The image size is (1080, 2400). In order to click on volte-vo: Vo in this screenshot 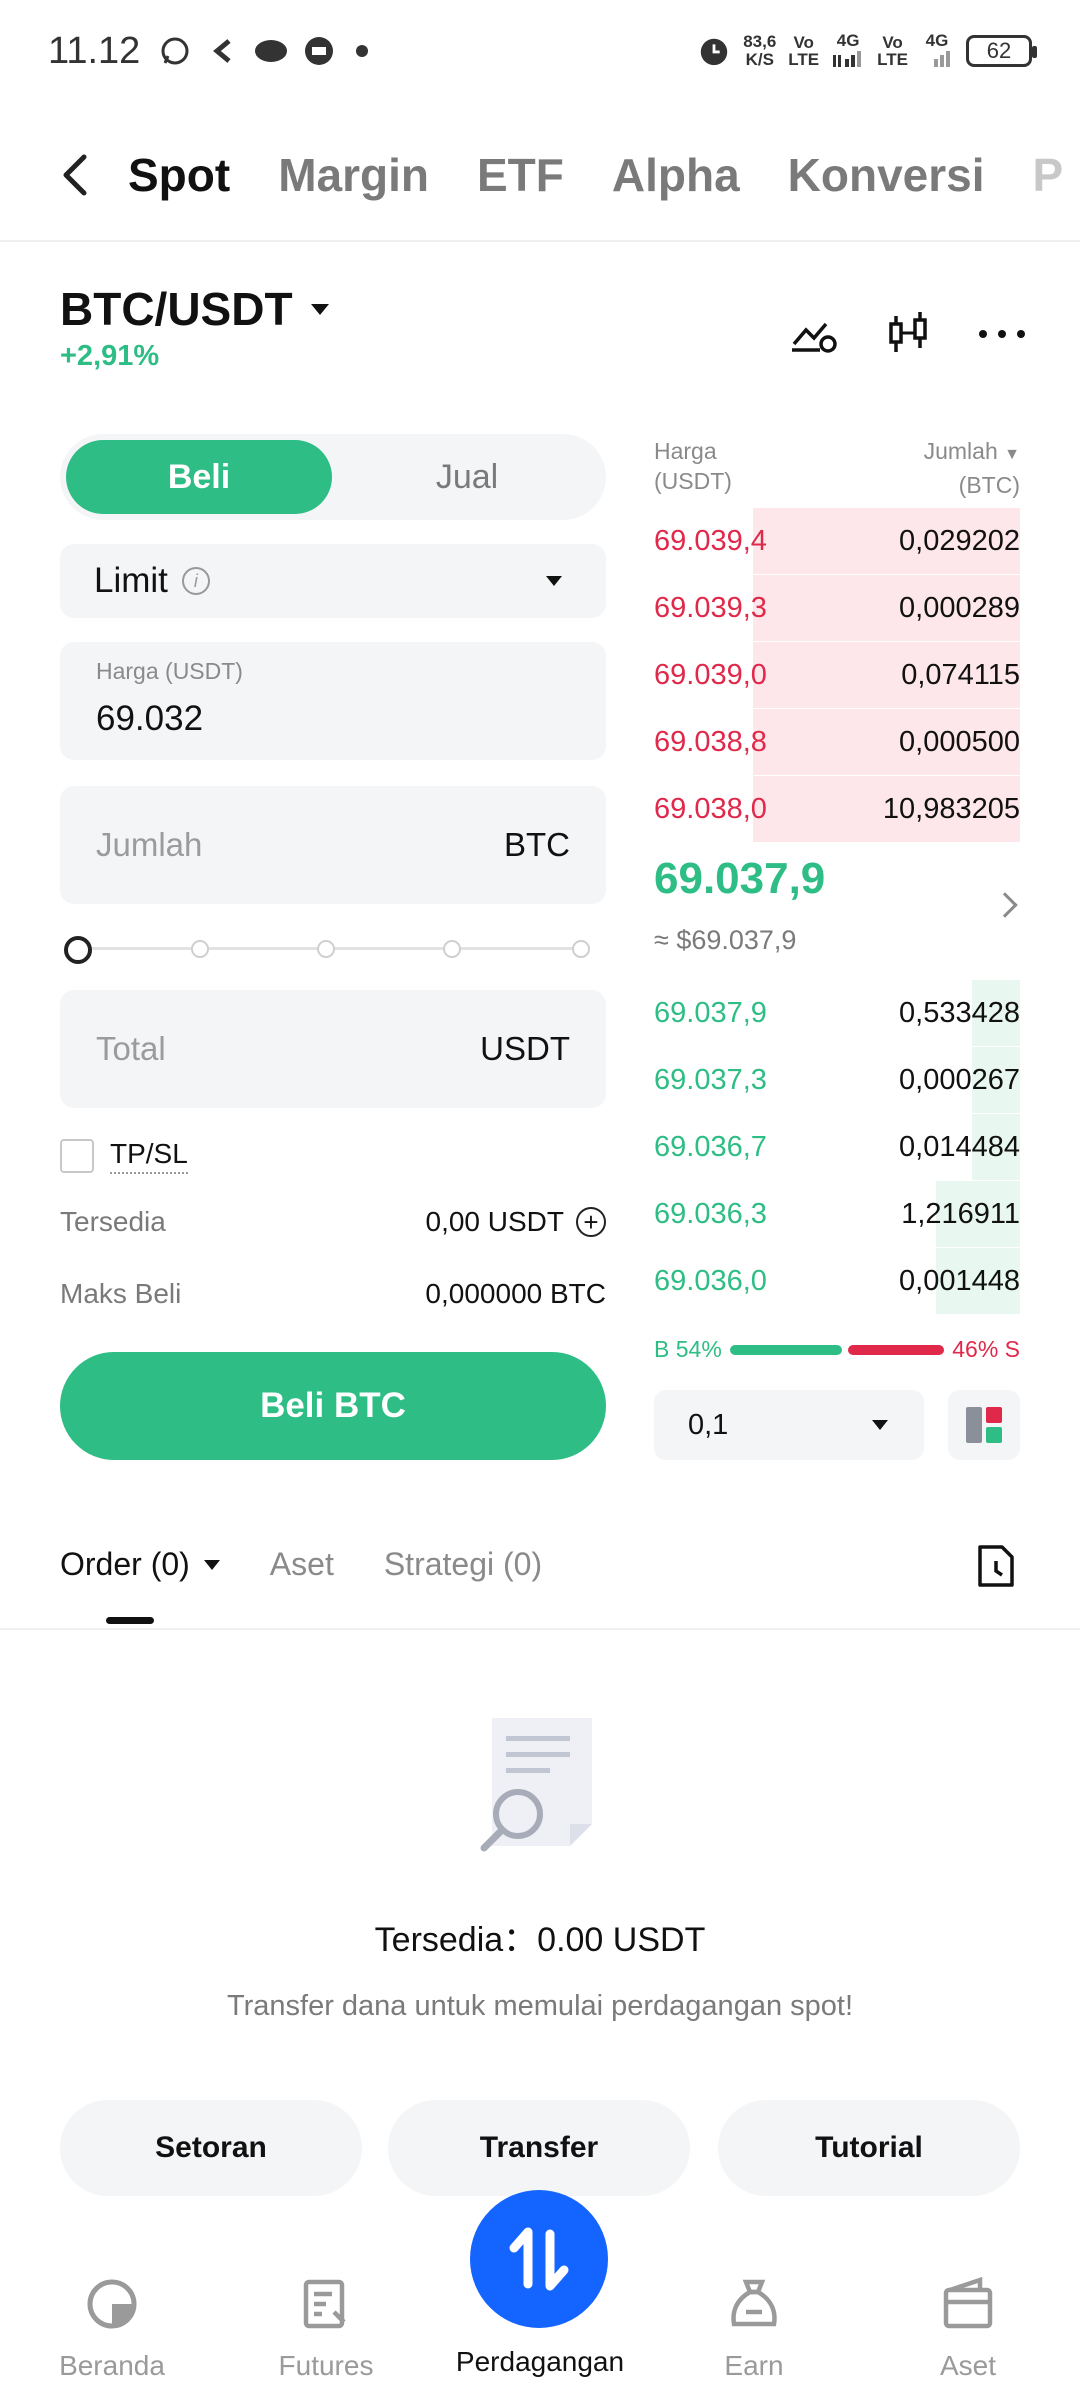, I will do `click(803, 42)`.